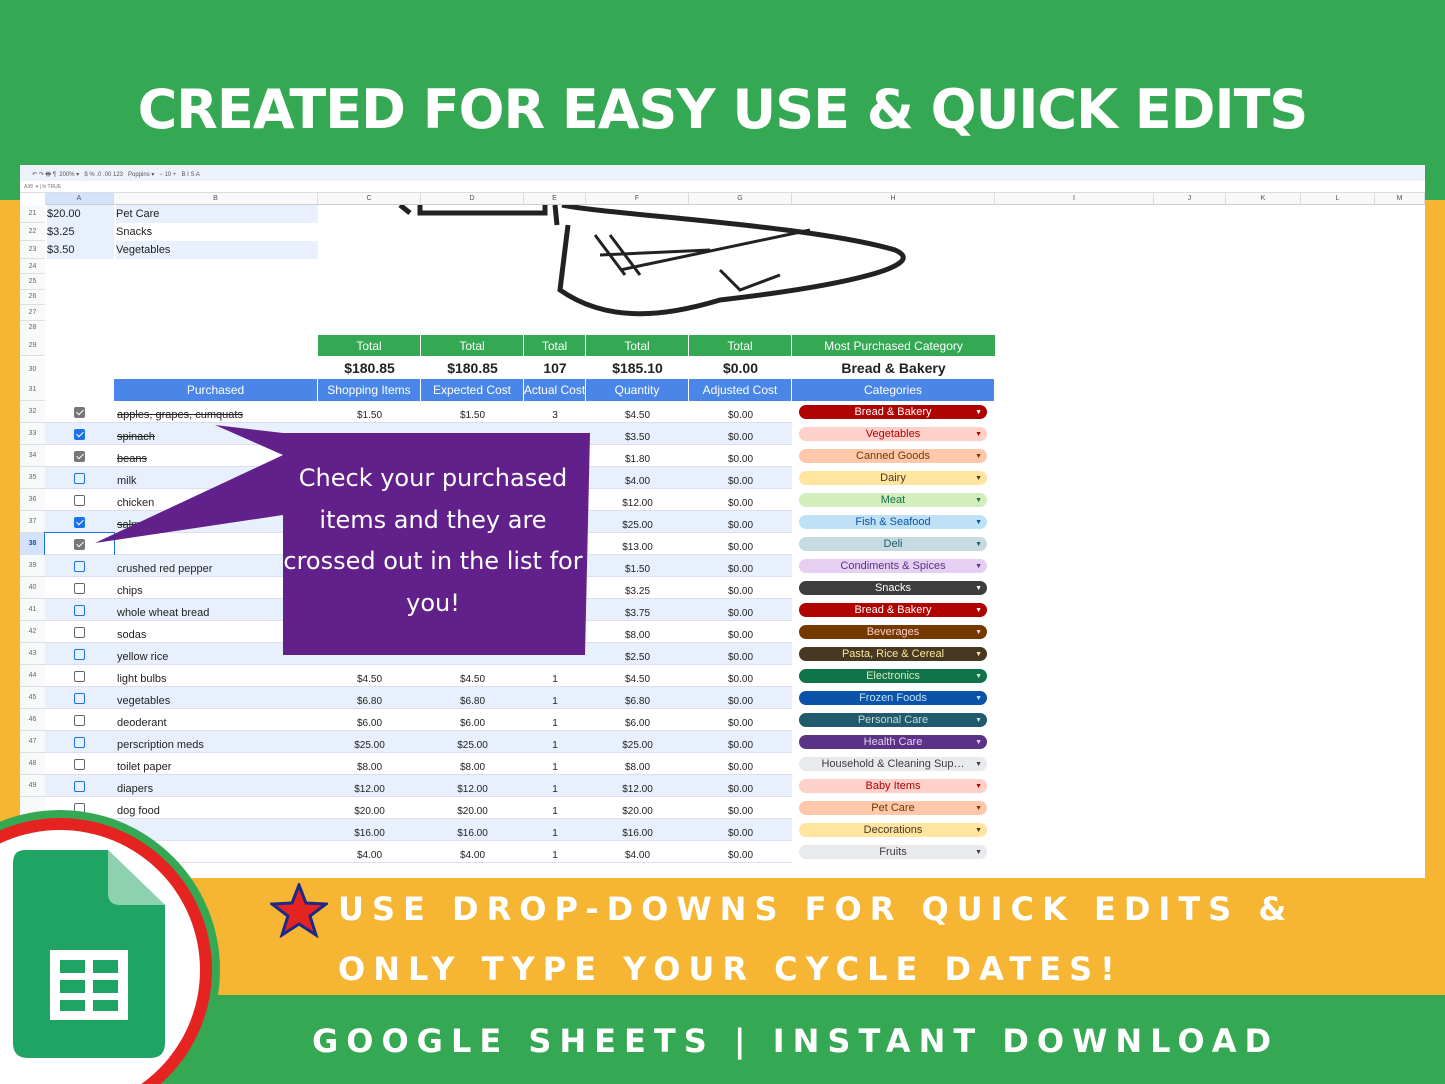  I want to click on star-icon, so click(299, 910).